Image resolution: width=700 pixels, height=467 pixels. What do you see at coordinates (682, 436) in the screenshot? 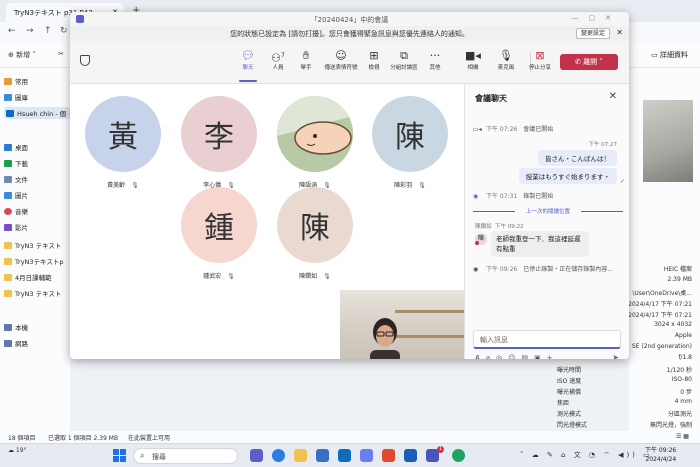
I see `details-view-icon: ☰ ▦` at bounding box center [682, 436].